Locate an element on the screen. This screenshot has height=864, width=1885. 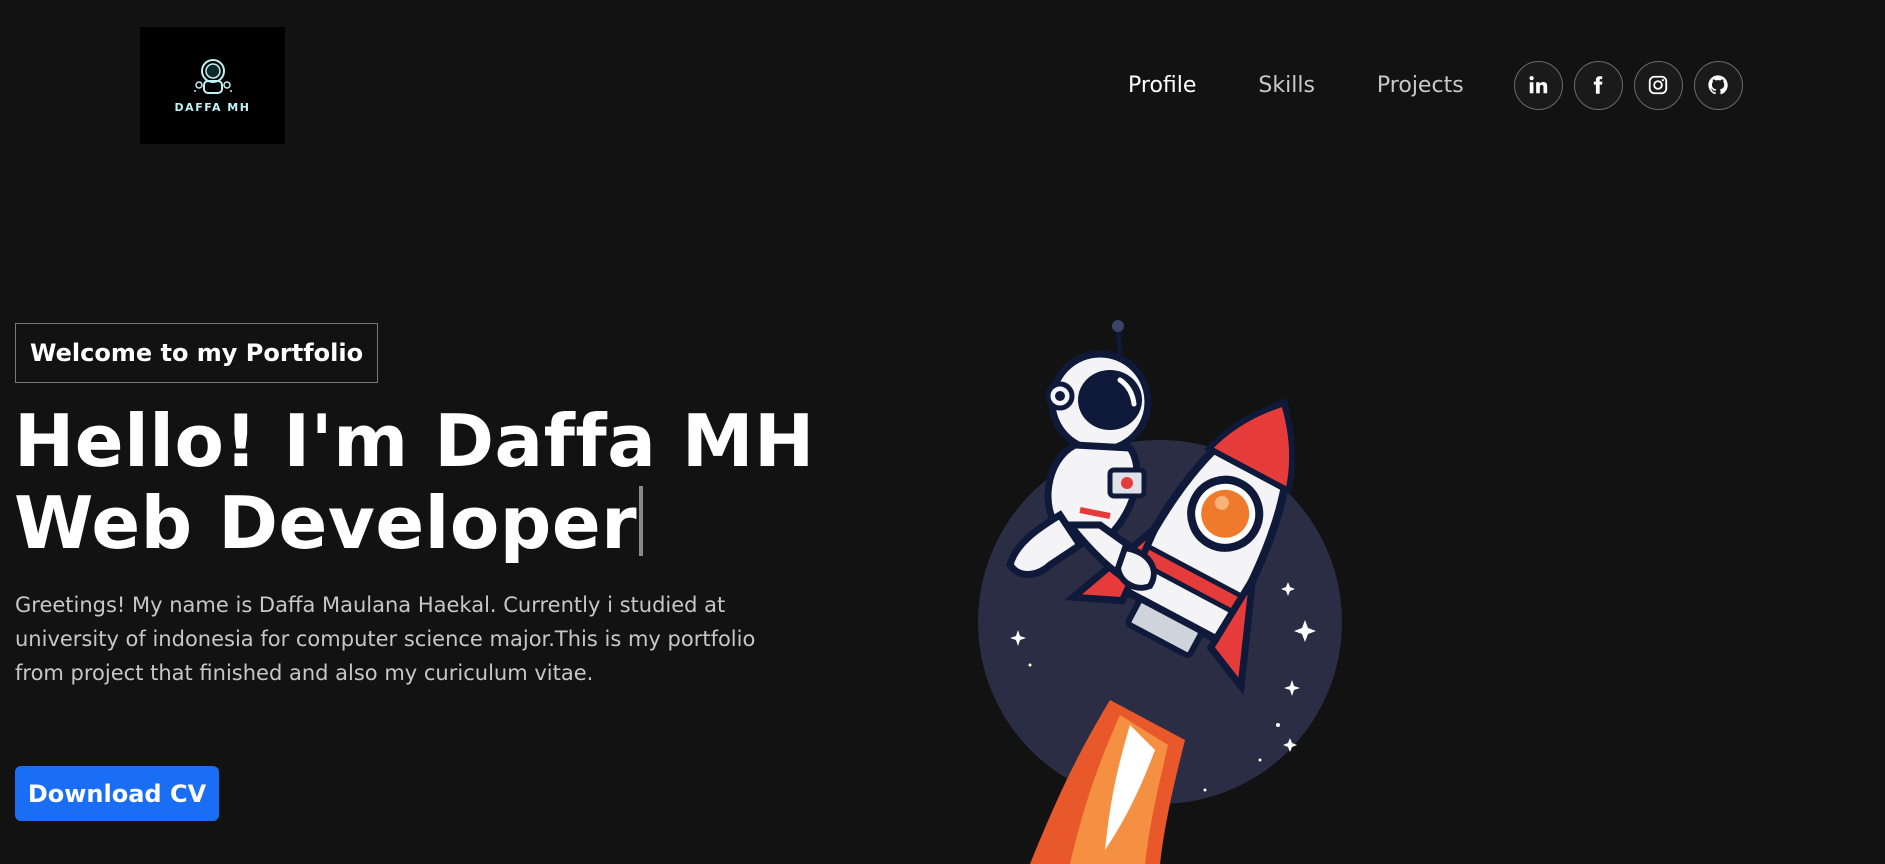
nav-skills: Skills is located at coordinates (1286, 85).